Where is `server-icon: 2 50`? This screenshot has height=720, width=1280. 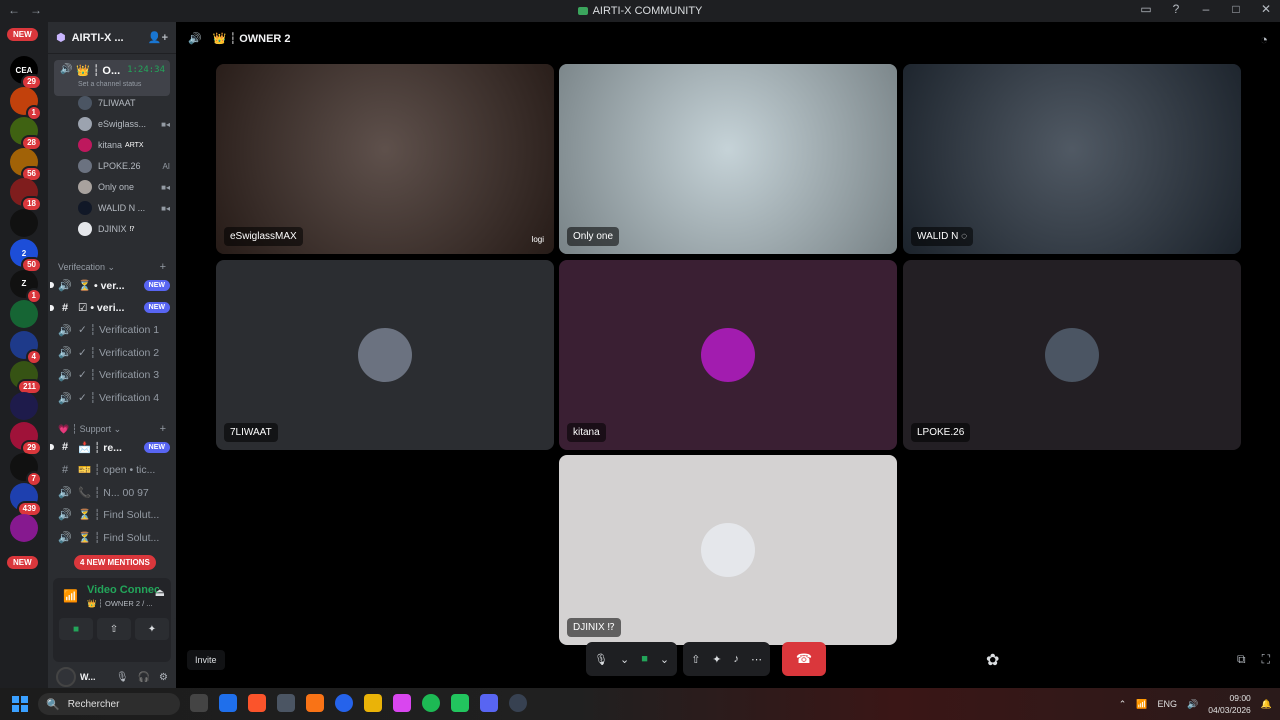 server-icon: 2 50 is located at coordinates (26, 256).